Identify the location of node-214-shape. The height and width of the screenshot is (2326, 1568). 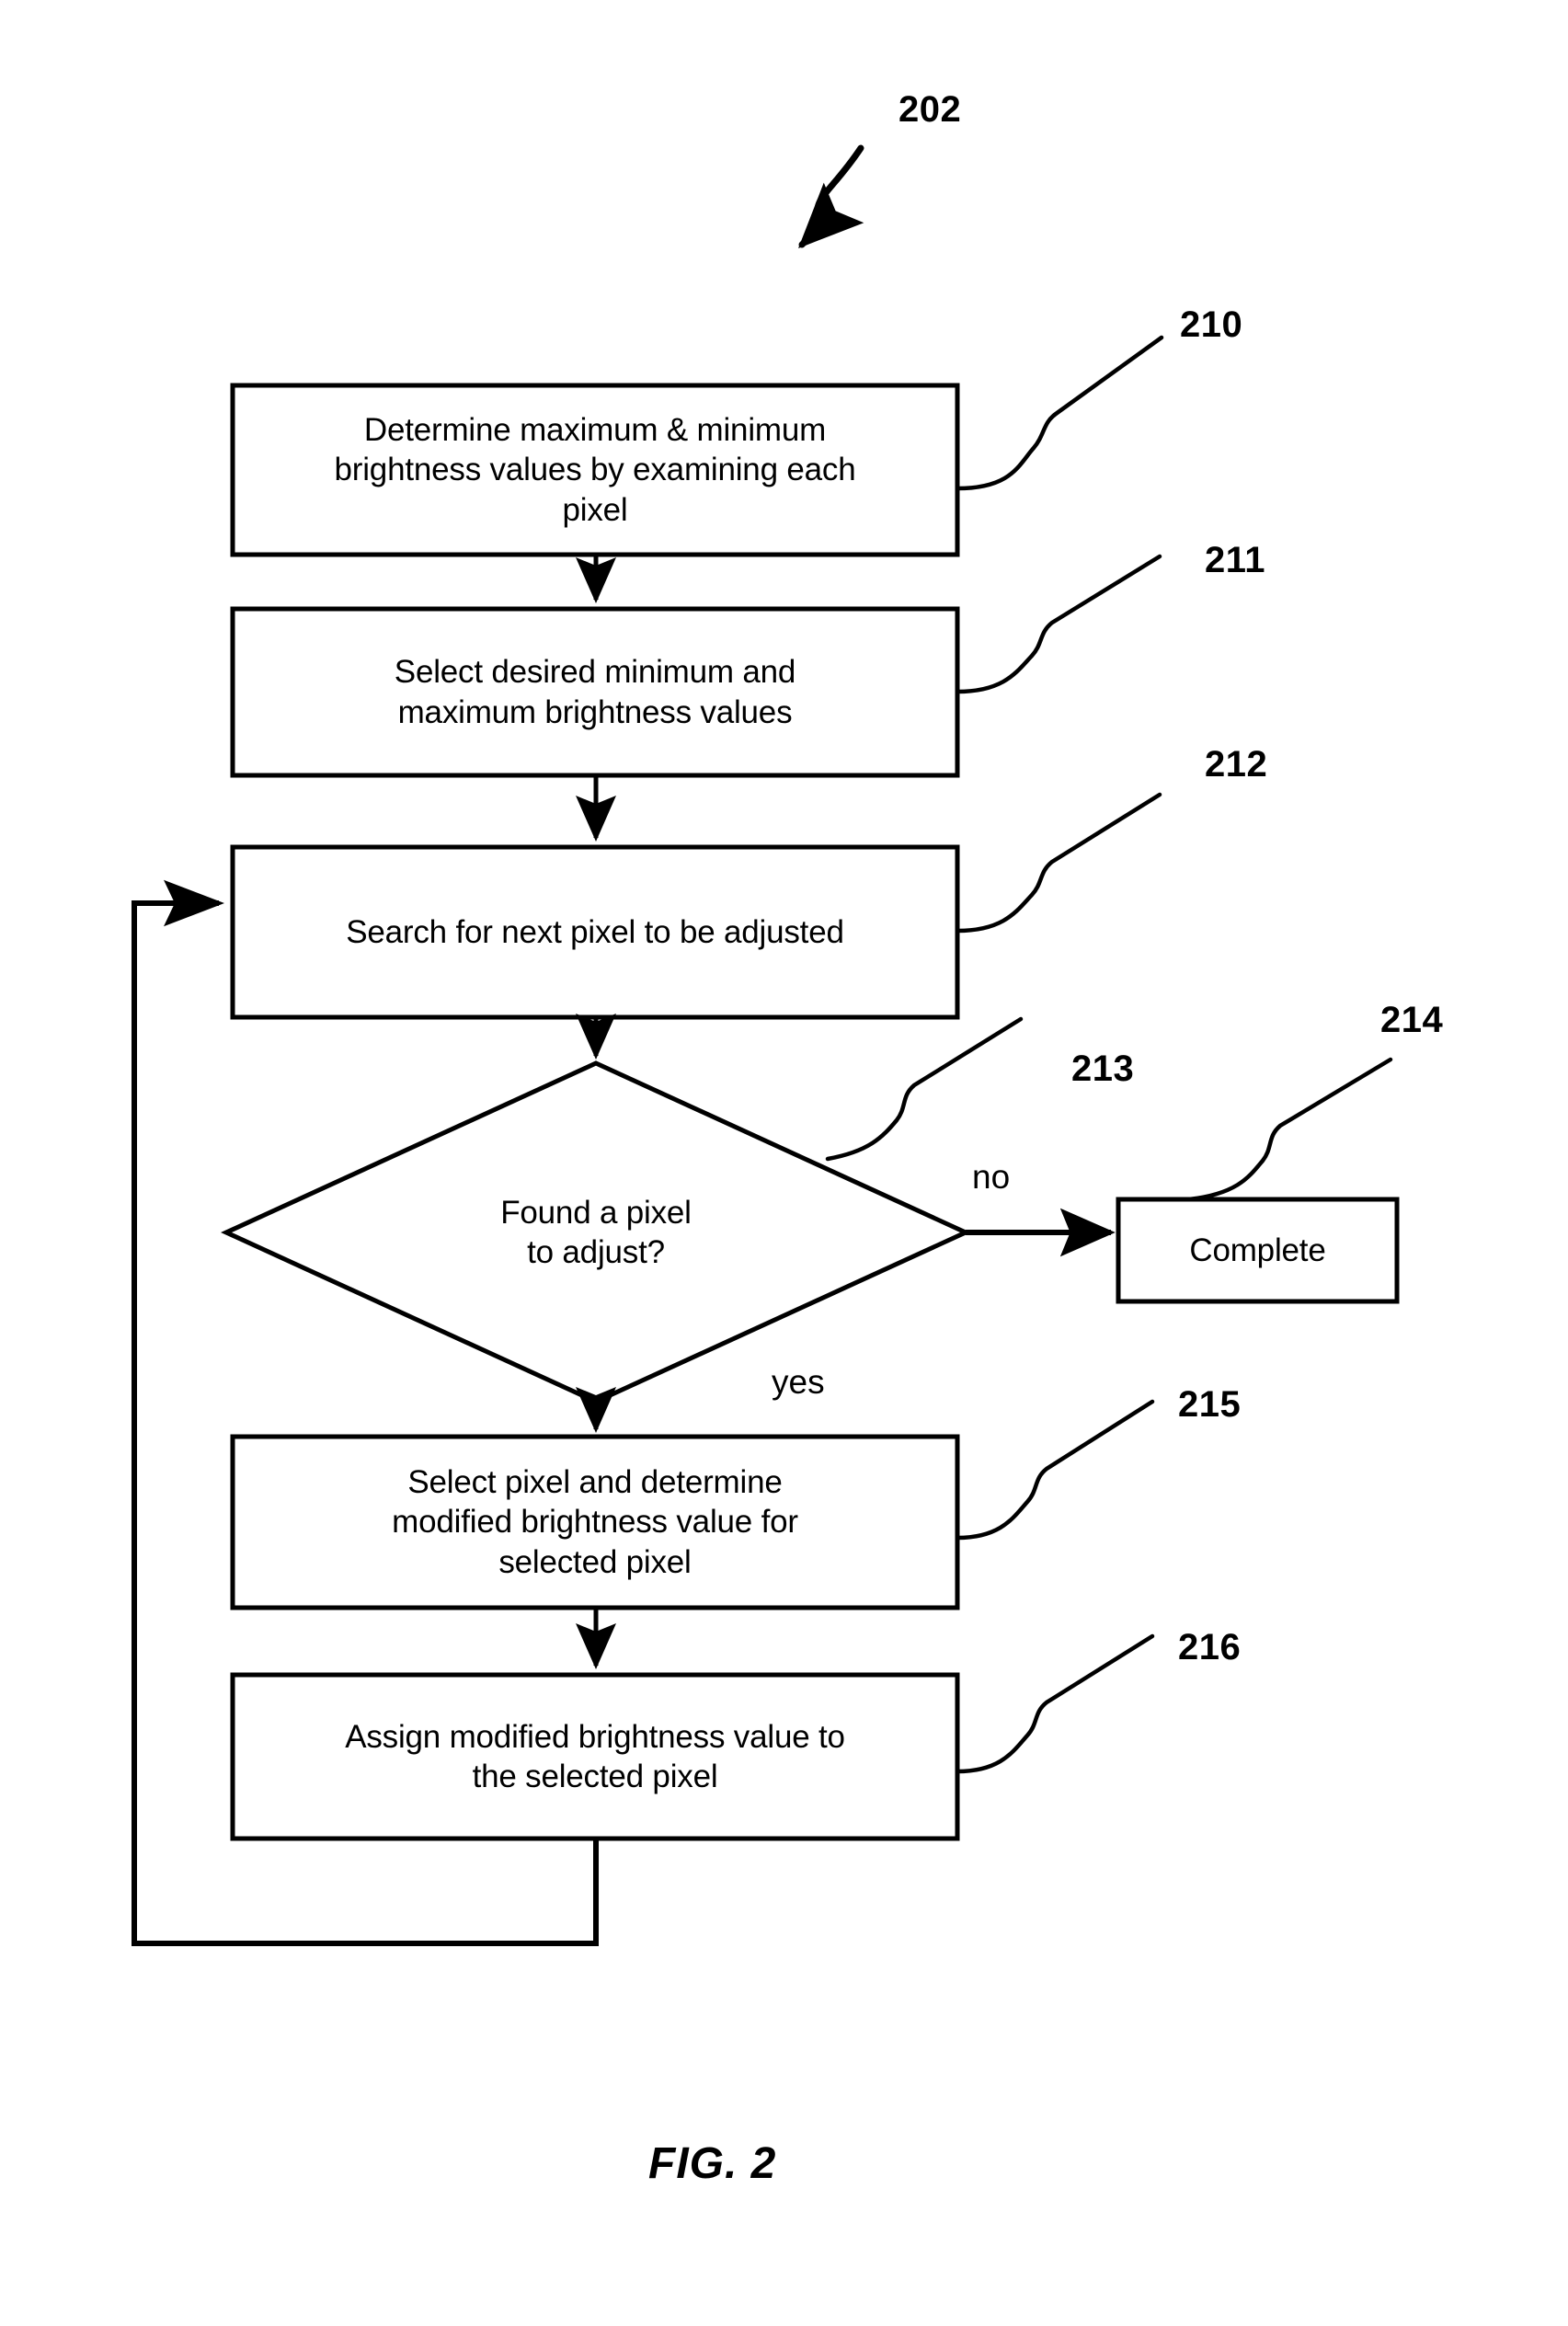
(1258, 1250).